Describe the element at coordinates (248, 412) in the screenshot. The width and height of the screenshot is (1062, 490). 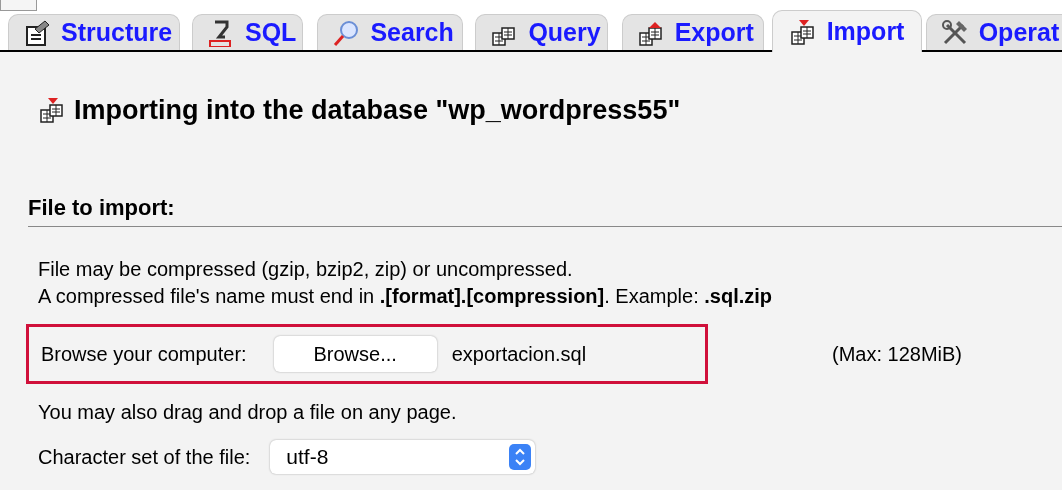
I see `drag-hint: You may also drag and drop a file on any page.` at that location.